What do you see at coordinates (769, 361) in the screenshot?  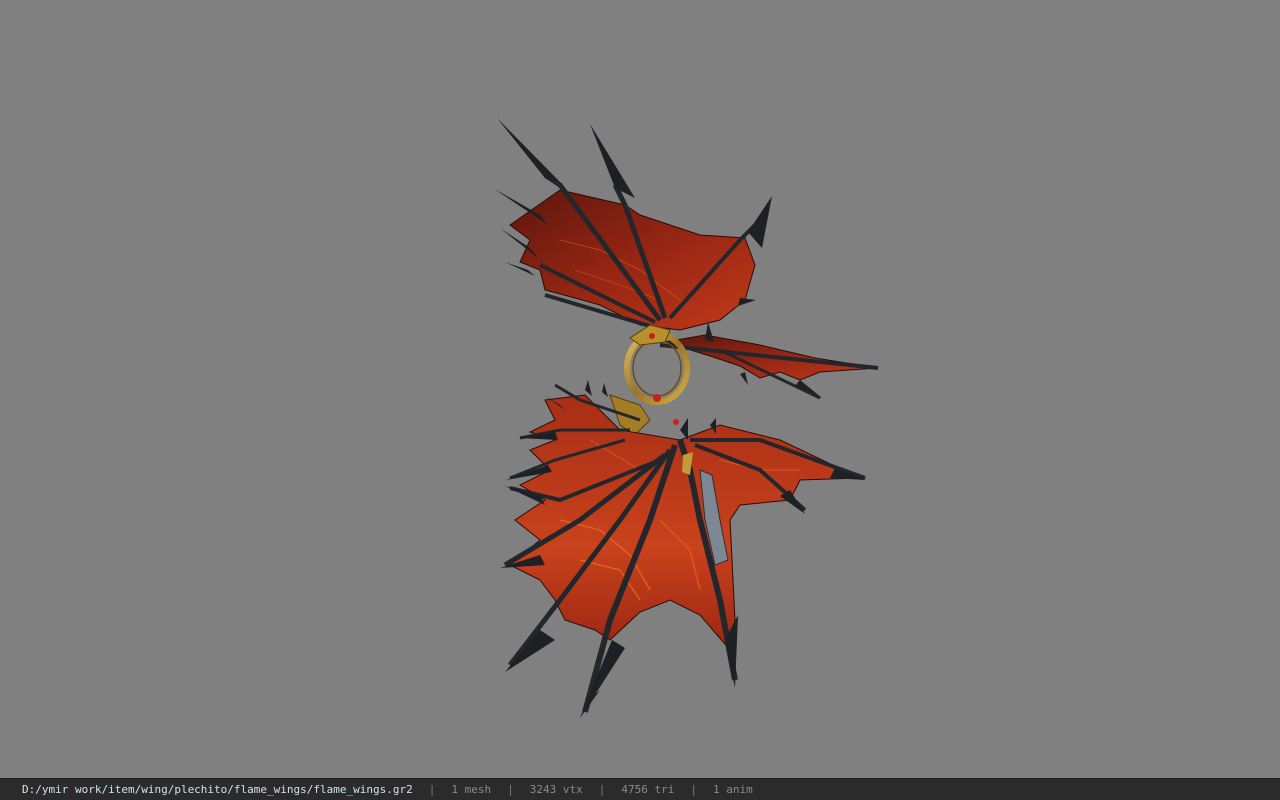 I see `side-wing` at bounding box center [769, 361].